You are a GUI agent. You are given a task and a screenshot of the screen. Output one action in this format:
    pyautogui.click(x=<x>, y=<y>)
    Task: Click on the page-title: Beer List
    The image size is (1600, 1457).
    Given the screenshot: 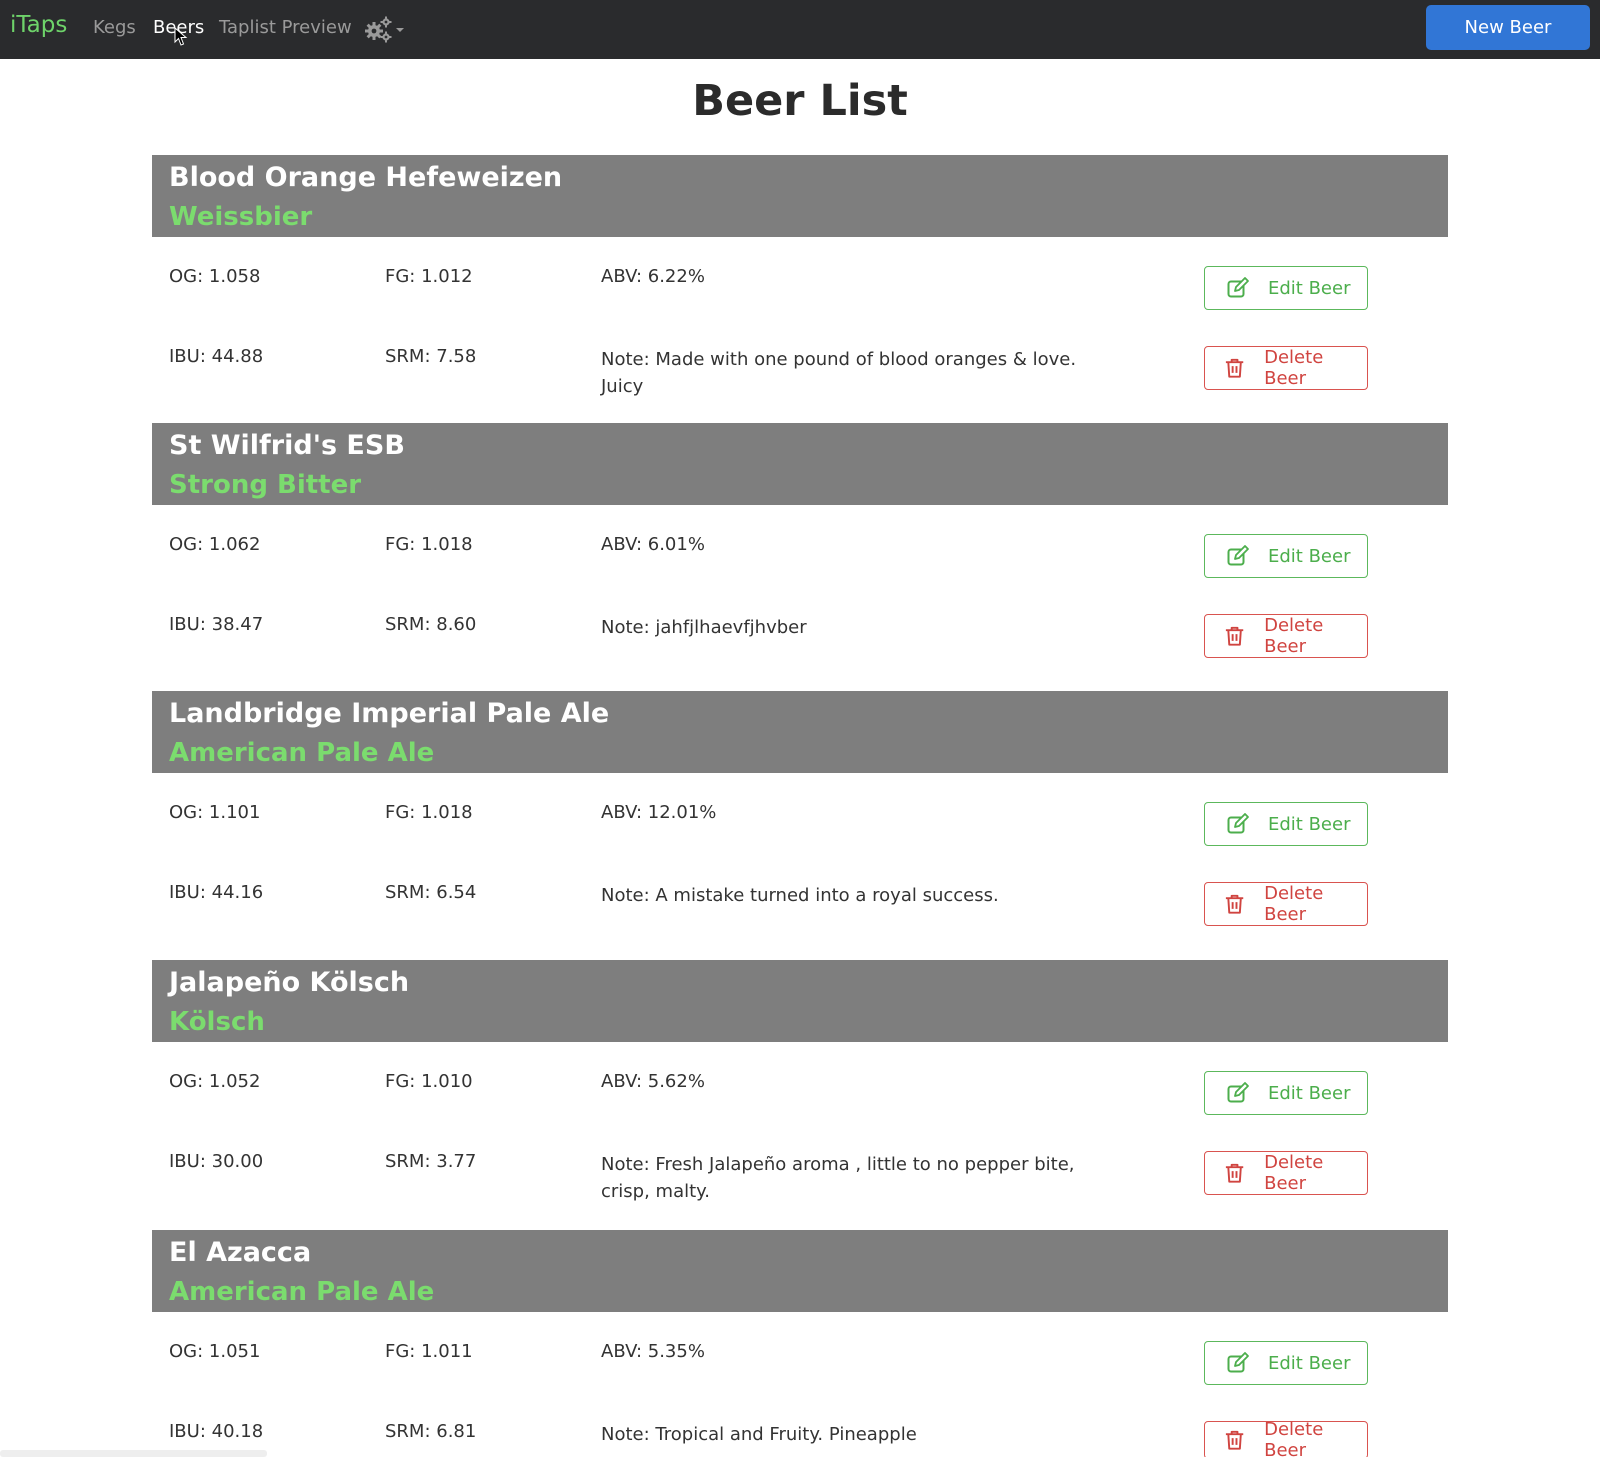 What is the action you would take?
    pyautogui.click(x=800, y=101)
    